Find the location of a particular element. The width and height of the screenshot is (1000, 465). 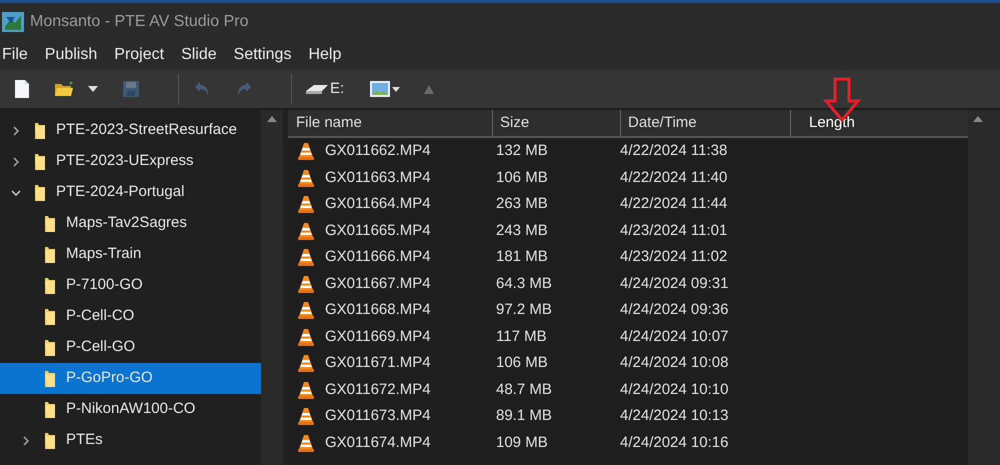

open-folder-icon is located at coordinates (64, 89).